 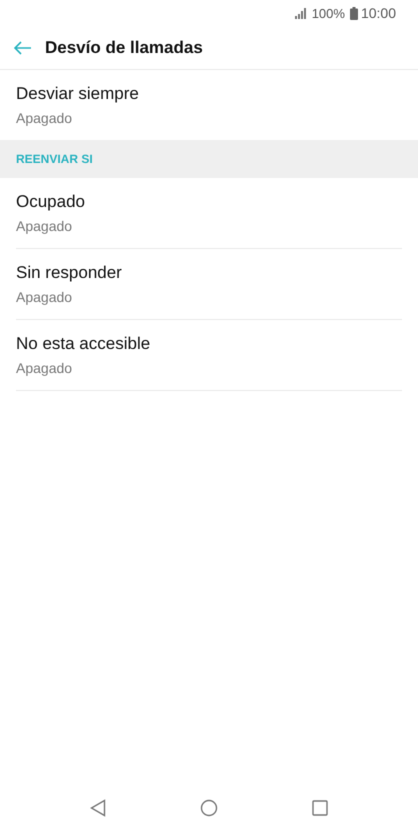 I want to click on setting-title: Desviar siempre, so click(x=209, y=94).